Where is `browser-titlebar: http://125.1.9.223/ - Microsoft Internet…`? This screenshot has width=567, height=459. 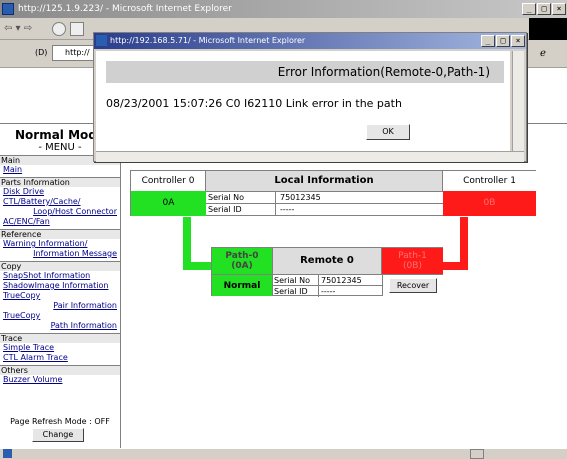 browser-titlebar: http://125.1.9.223/ - Microsoft Internet… is located at coordinates (283, 9).